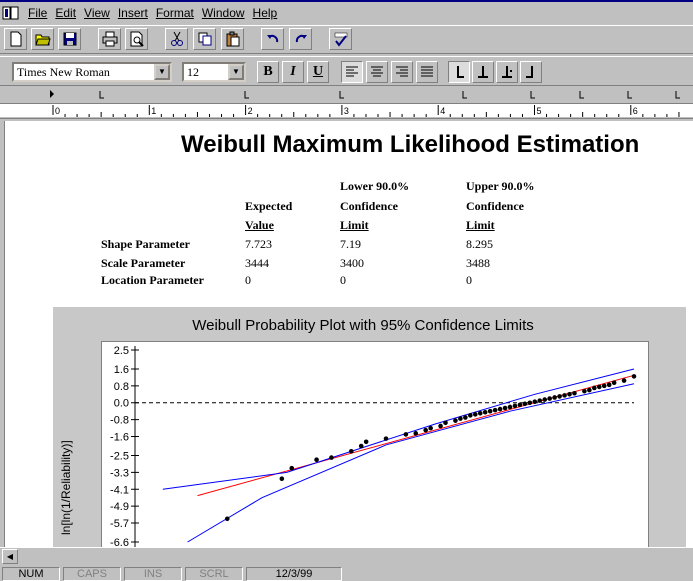 The image size is (693, 581). Describe the element at coordinates (369, 206) in the screenshot. I see `lower-header-line2: Confidence` at that location.